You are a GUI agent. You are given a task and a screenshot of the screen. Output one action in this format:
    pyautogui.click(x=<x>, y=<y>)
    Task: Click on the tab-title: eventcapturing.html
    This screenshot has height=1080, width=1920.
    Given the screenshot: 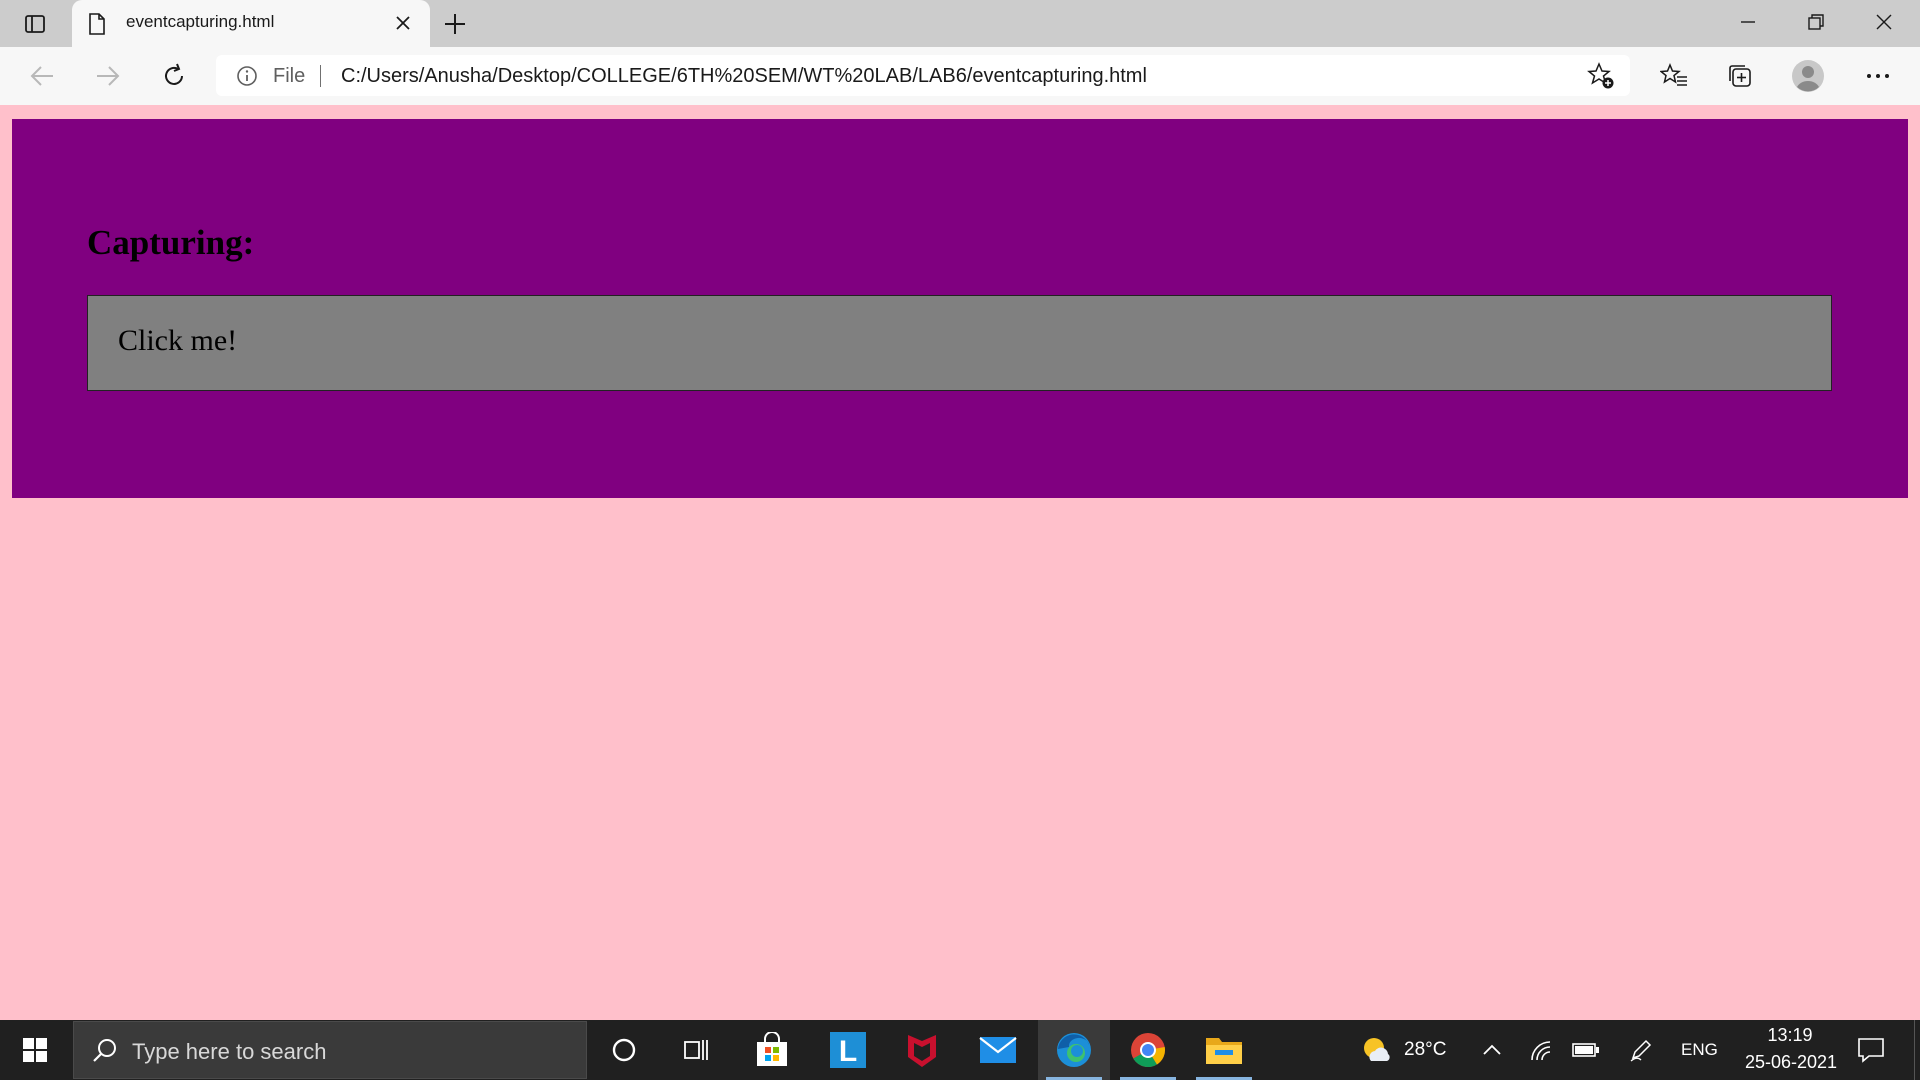 What is the action you would take?
    pyautogui.click(x=200, y=21)
    